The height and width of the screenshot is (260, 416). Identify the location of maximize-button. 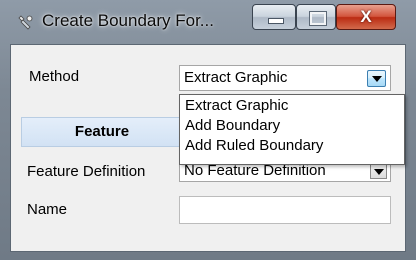
(316, 17).